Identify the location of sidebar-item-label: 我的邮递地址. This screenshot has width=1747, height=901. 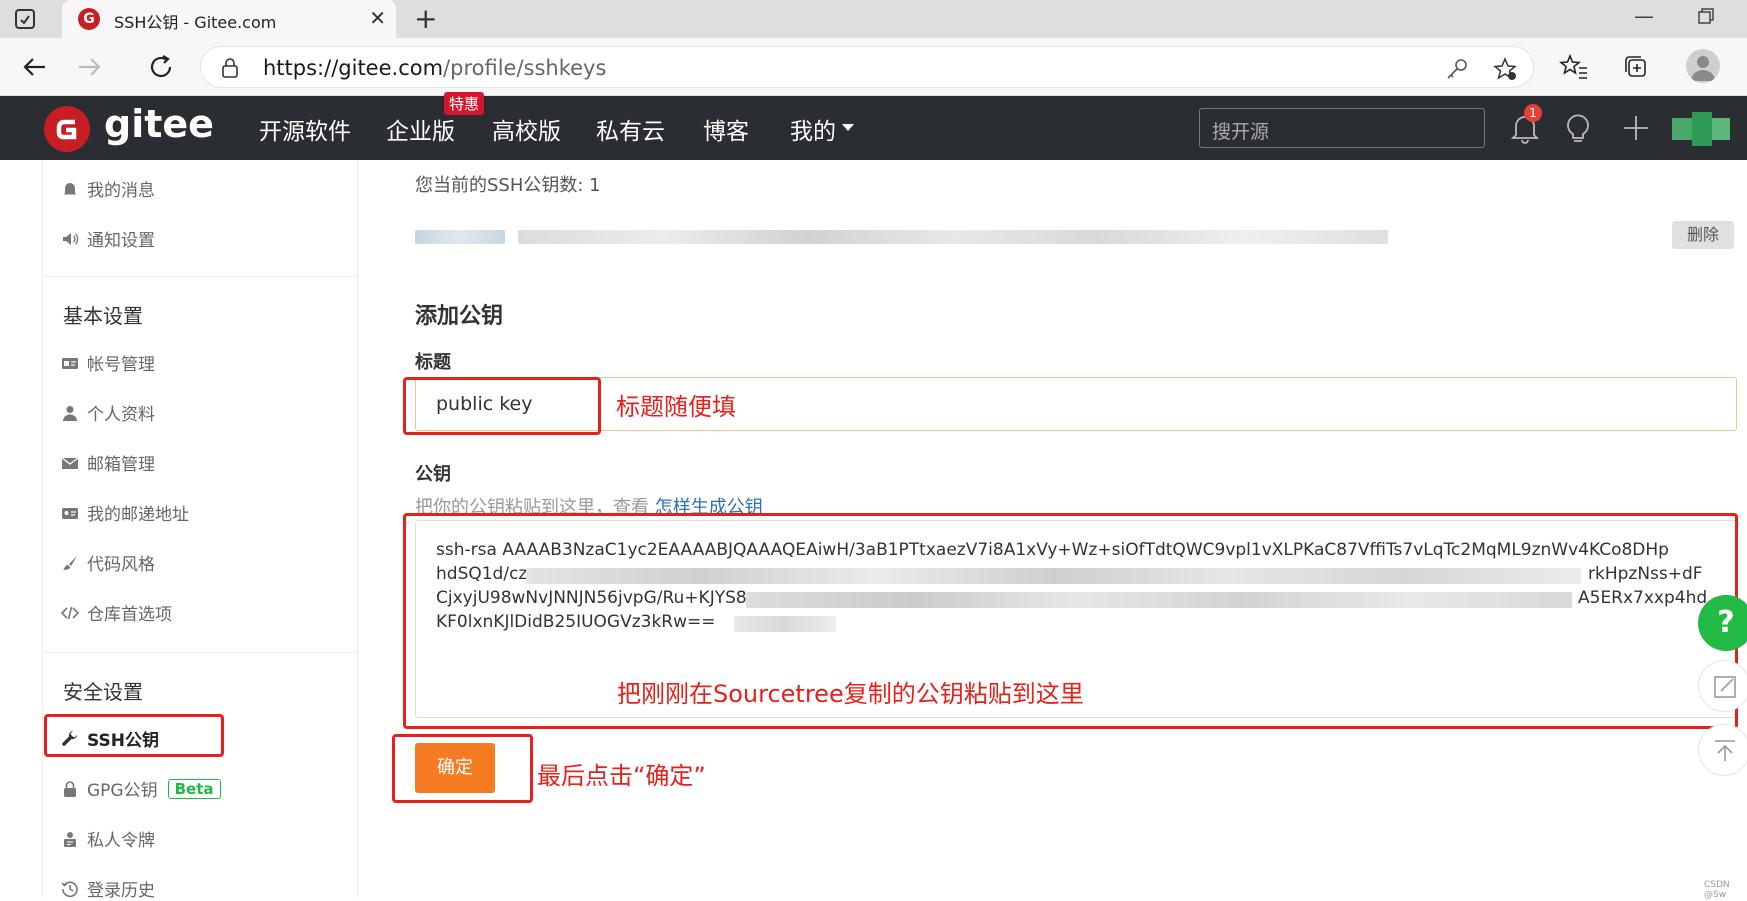
(138, 515).